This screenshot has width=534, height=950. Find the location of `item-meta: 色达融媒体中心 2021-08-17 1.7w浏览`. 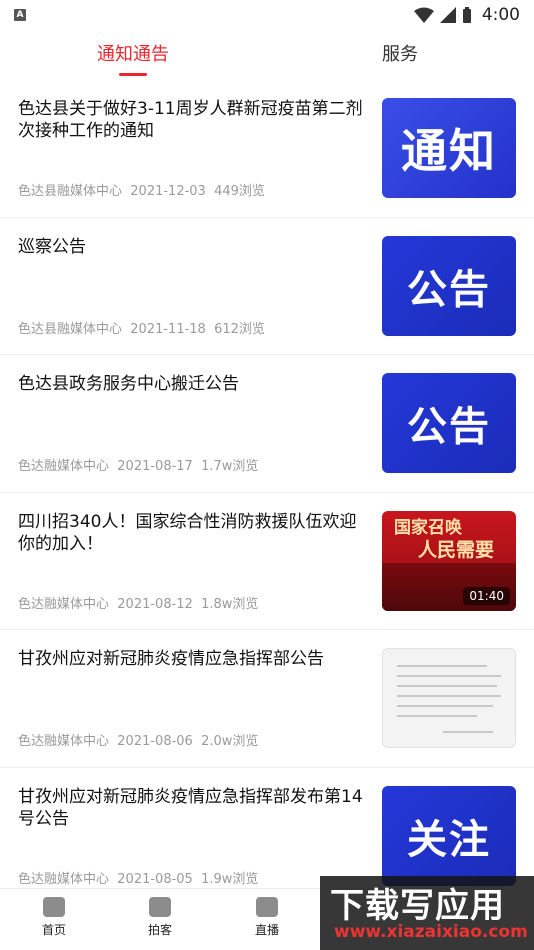

item-meta: 色达融媒体中心 2021-08-17 1.7w浏览 is located at coordinates (138, 464).